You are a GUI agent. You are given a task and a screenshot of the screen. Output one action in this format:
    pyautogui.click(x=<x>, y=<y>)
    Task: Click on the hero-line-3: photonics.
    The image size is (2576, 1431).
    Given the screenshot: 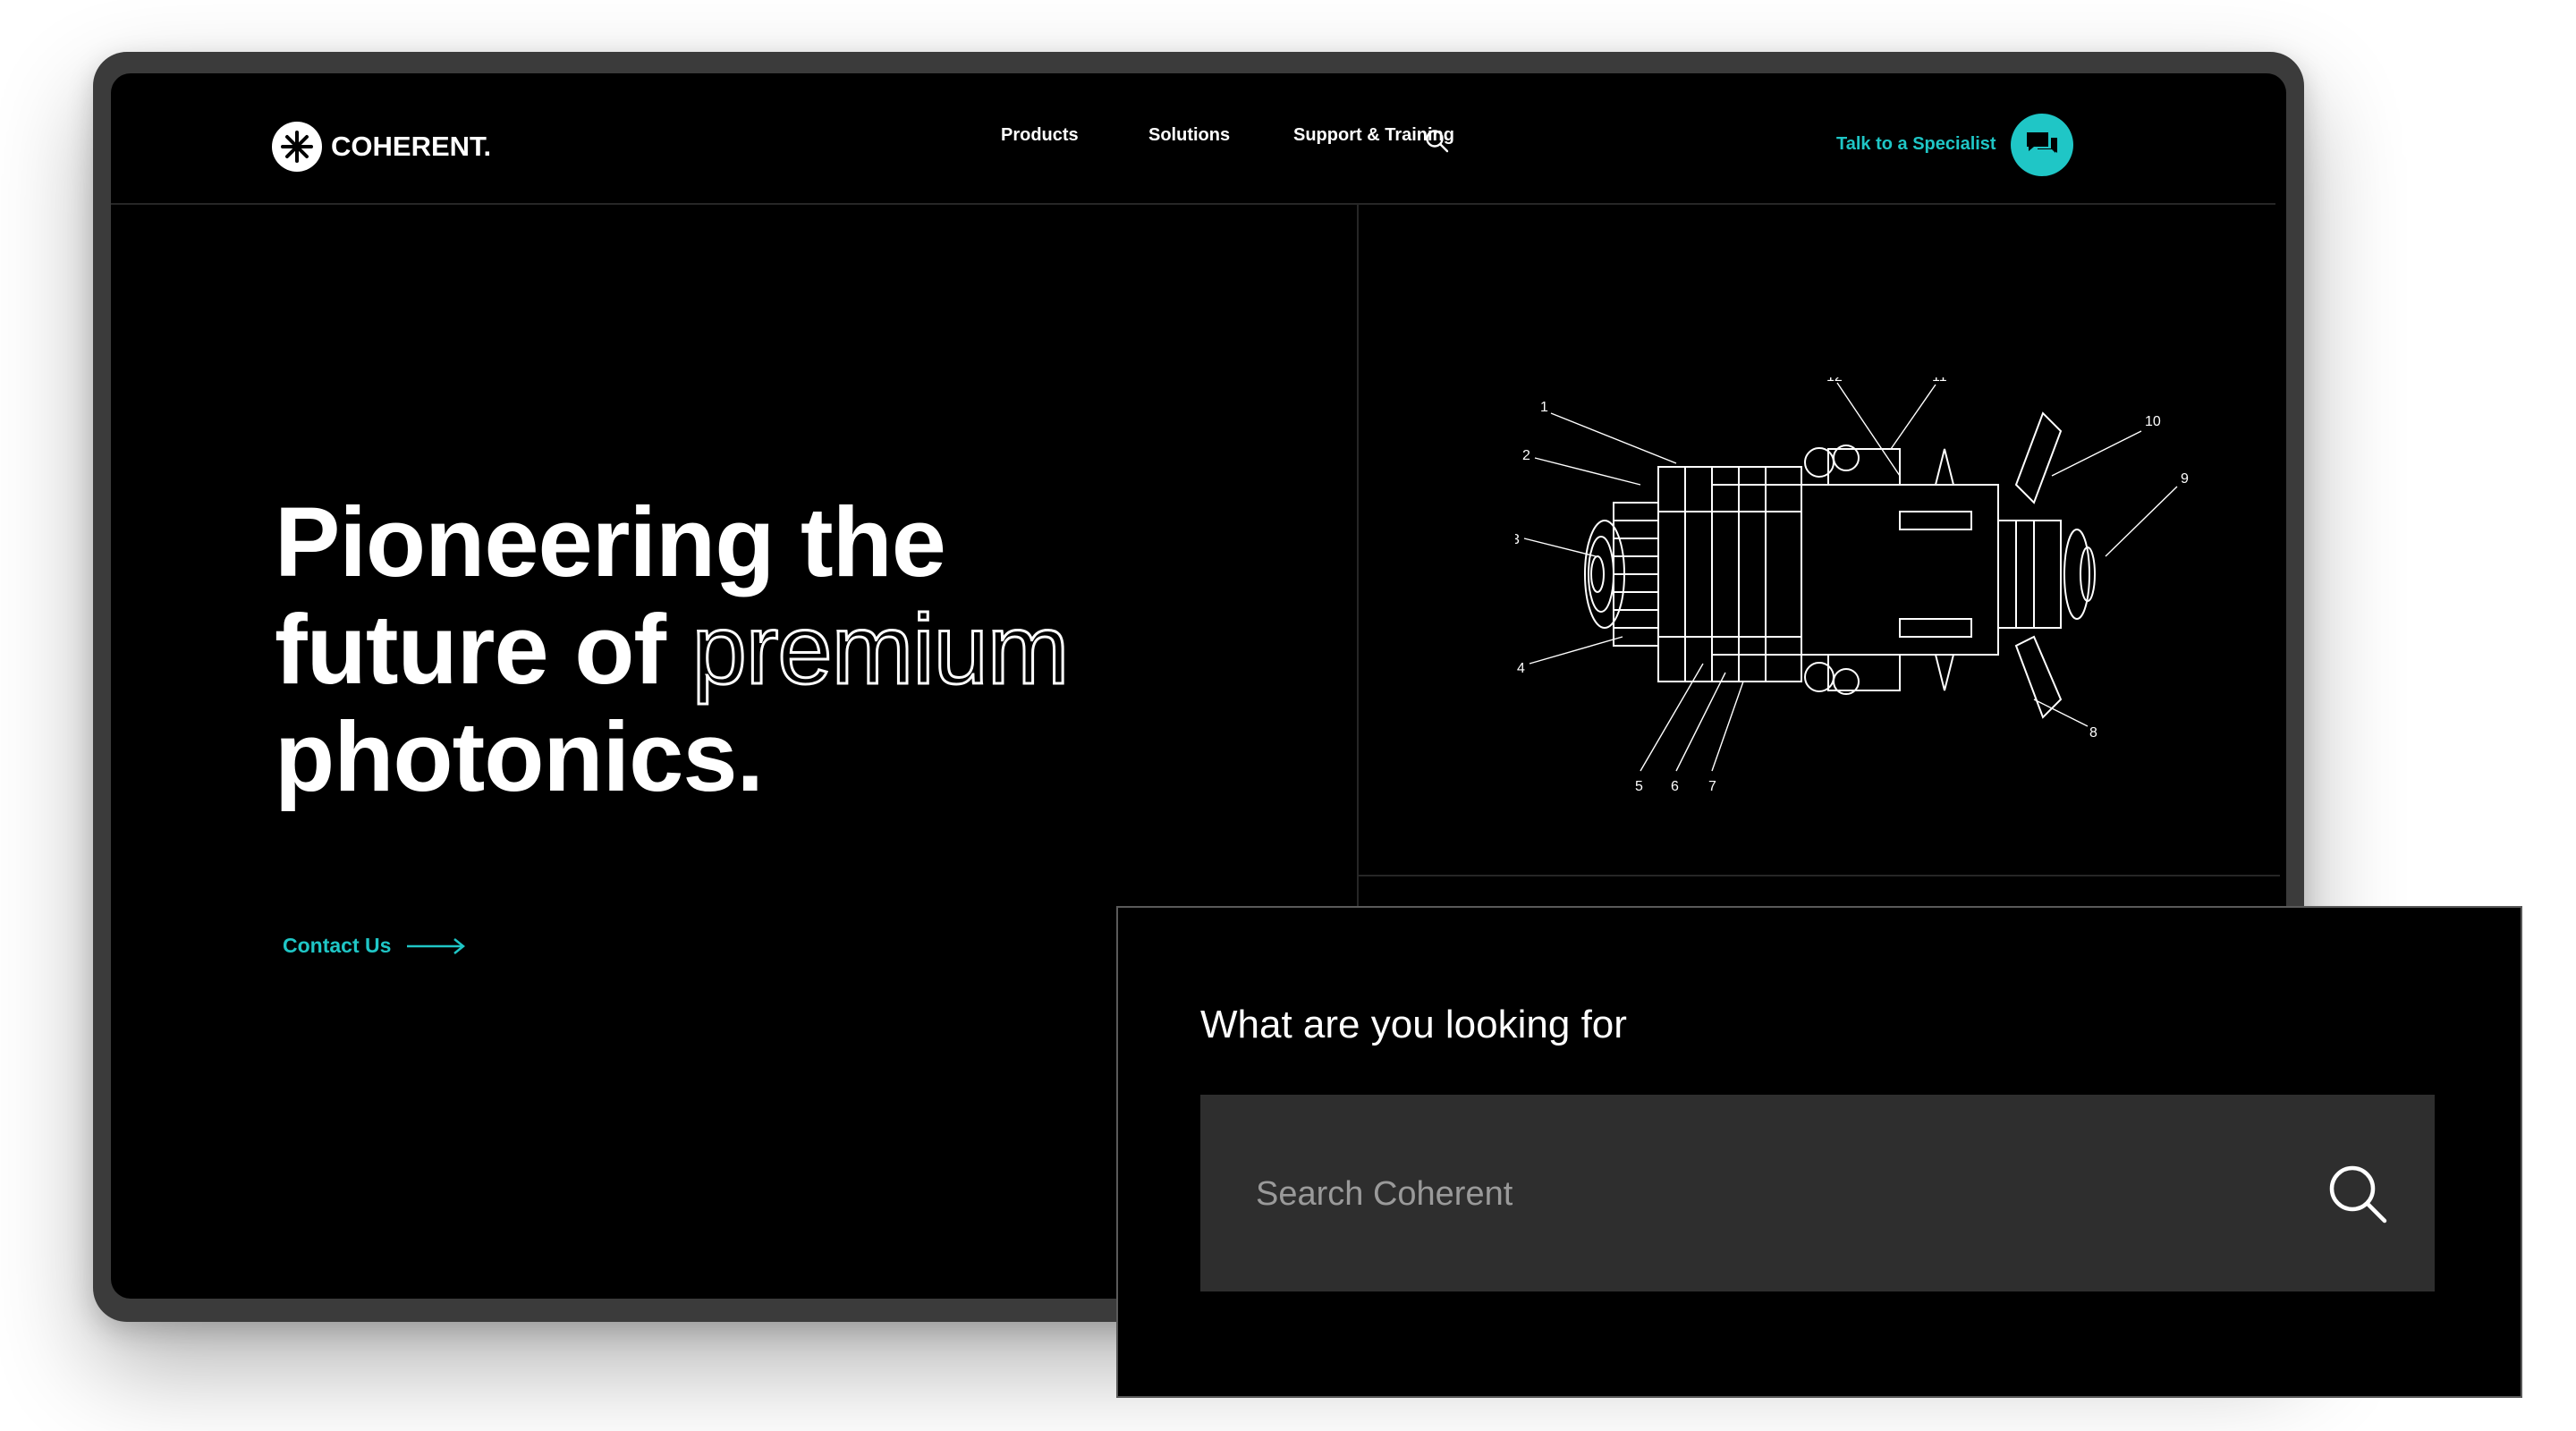 What is the action you would take?
    pyautogui.click(x=519, y=757)
    